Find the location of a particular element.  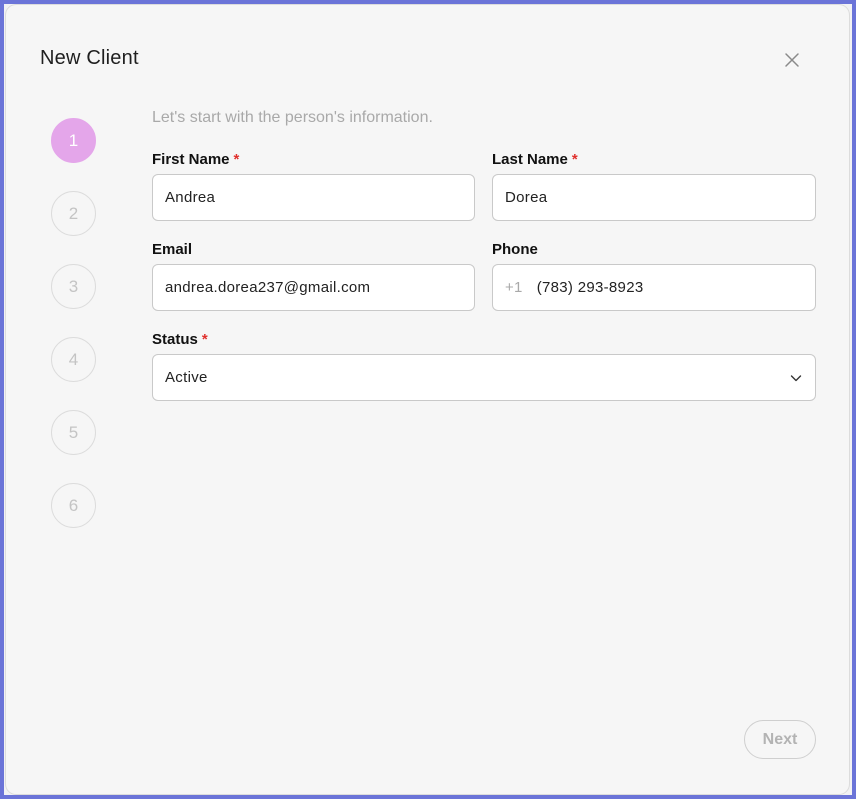

status-label: Status * is located at coordinates (484, 339).